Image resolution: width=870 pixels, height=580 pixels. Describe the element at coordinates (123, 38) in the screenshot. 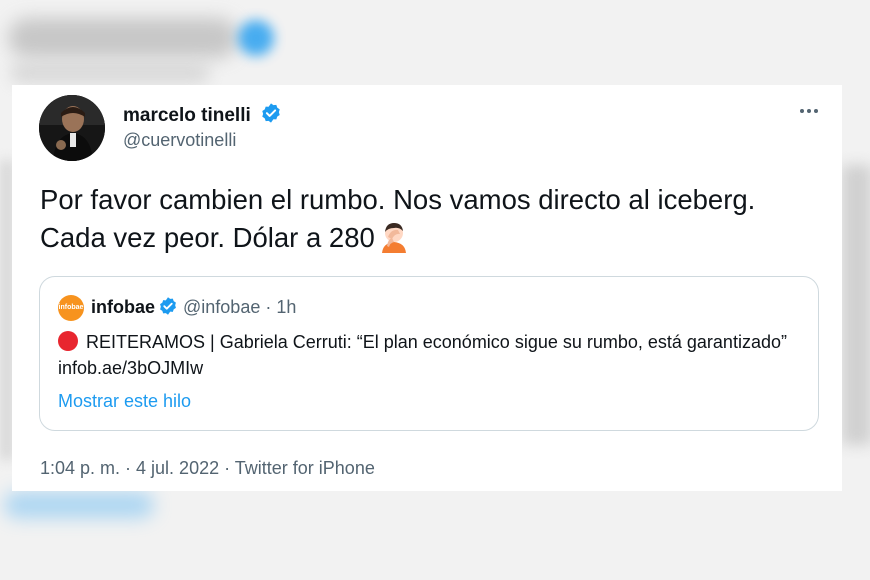

I see `blurred-name` at that location.